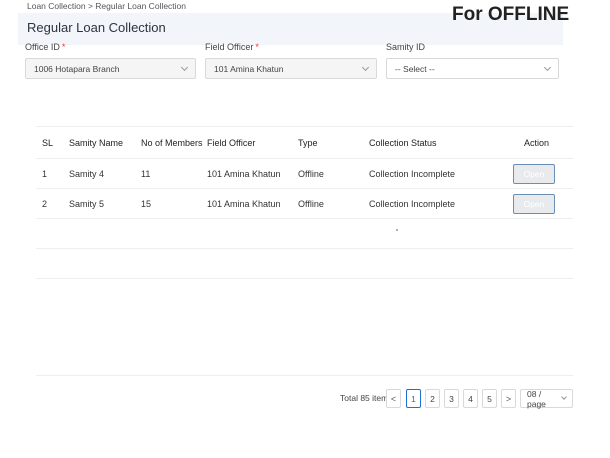 The height and width of the screenshot is (458, 610). Describe the element at coordinates (87, 203) in the screenshot. I see `cell-samity-name: Samity 5` at that location.